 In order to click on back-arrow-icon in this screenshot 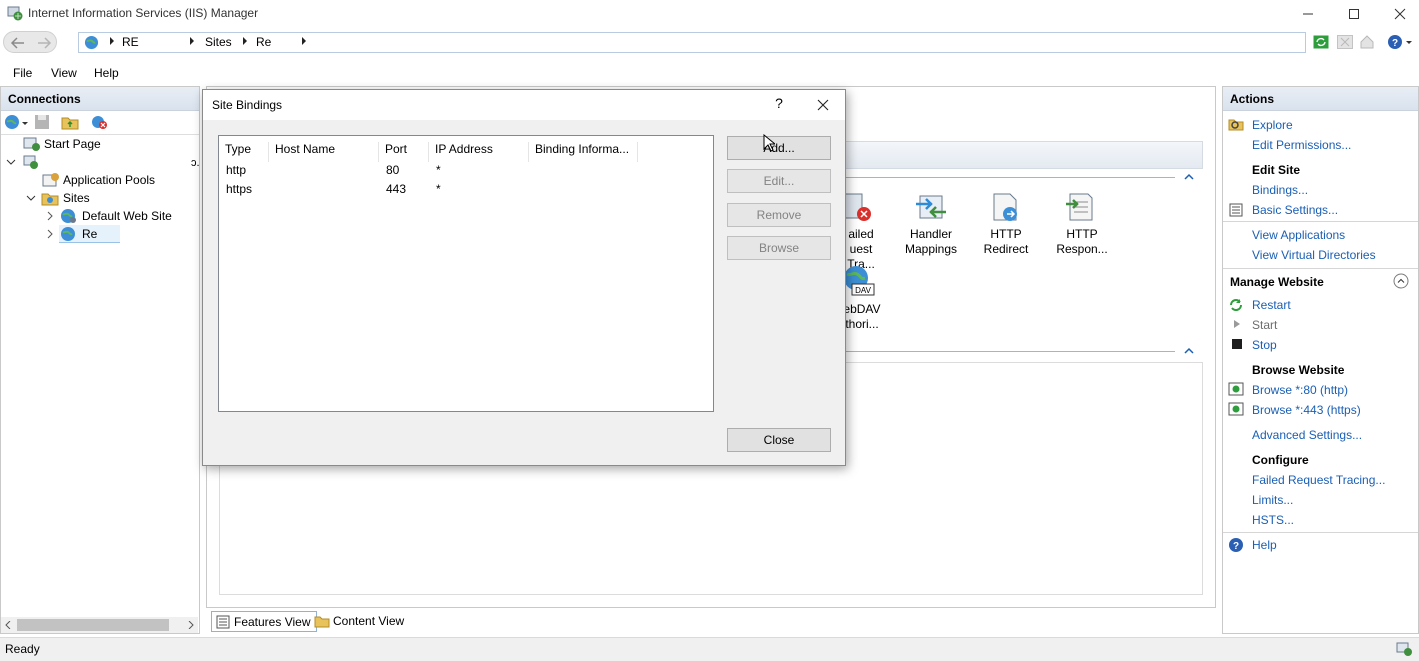, I will do `click(18, 43)`.